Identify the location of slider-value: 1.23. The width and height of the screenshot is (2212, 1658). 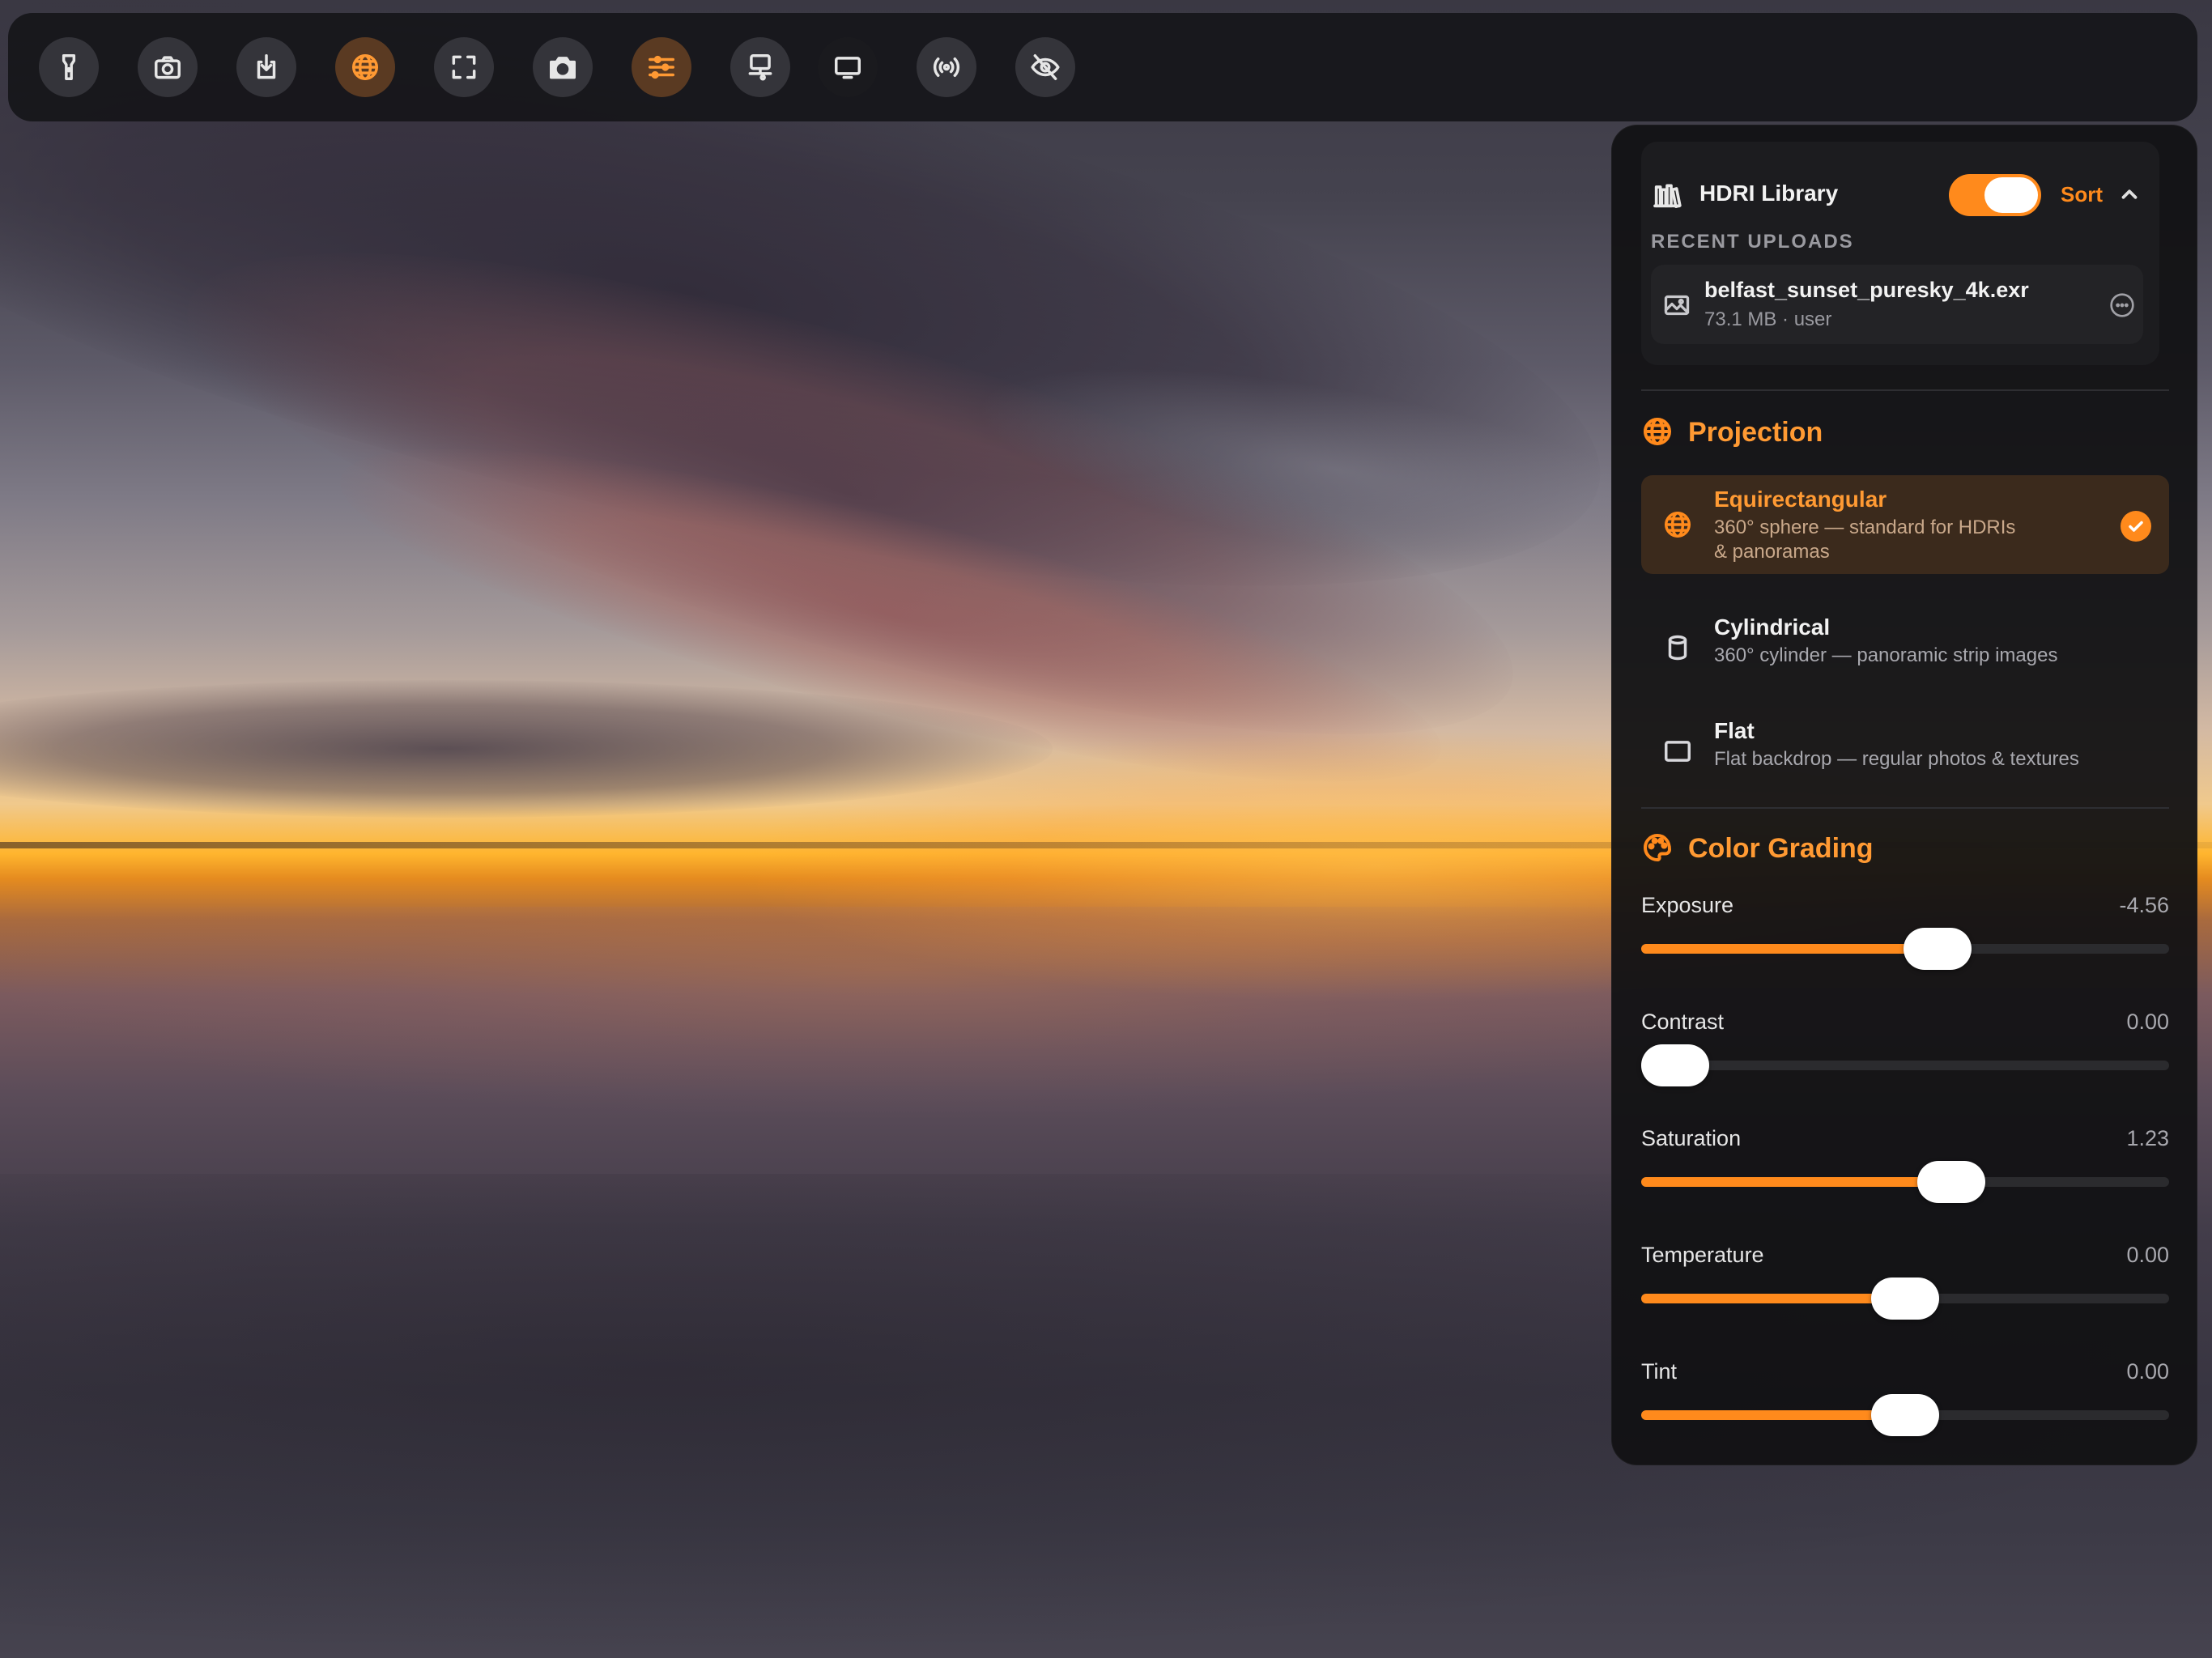
(2148, 1138).